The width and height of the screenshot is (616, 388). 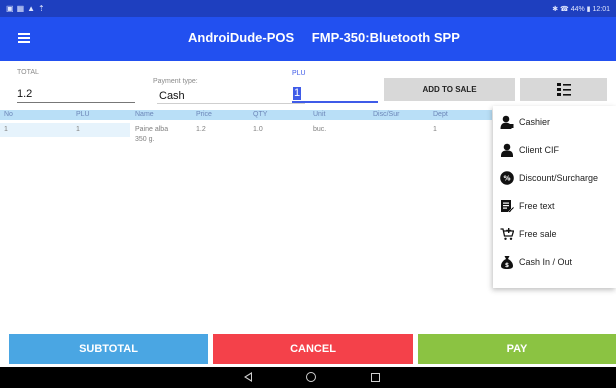 I want to click on col-unit: Unit, so click(x=319, y=114).